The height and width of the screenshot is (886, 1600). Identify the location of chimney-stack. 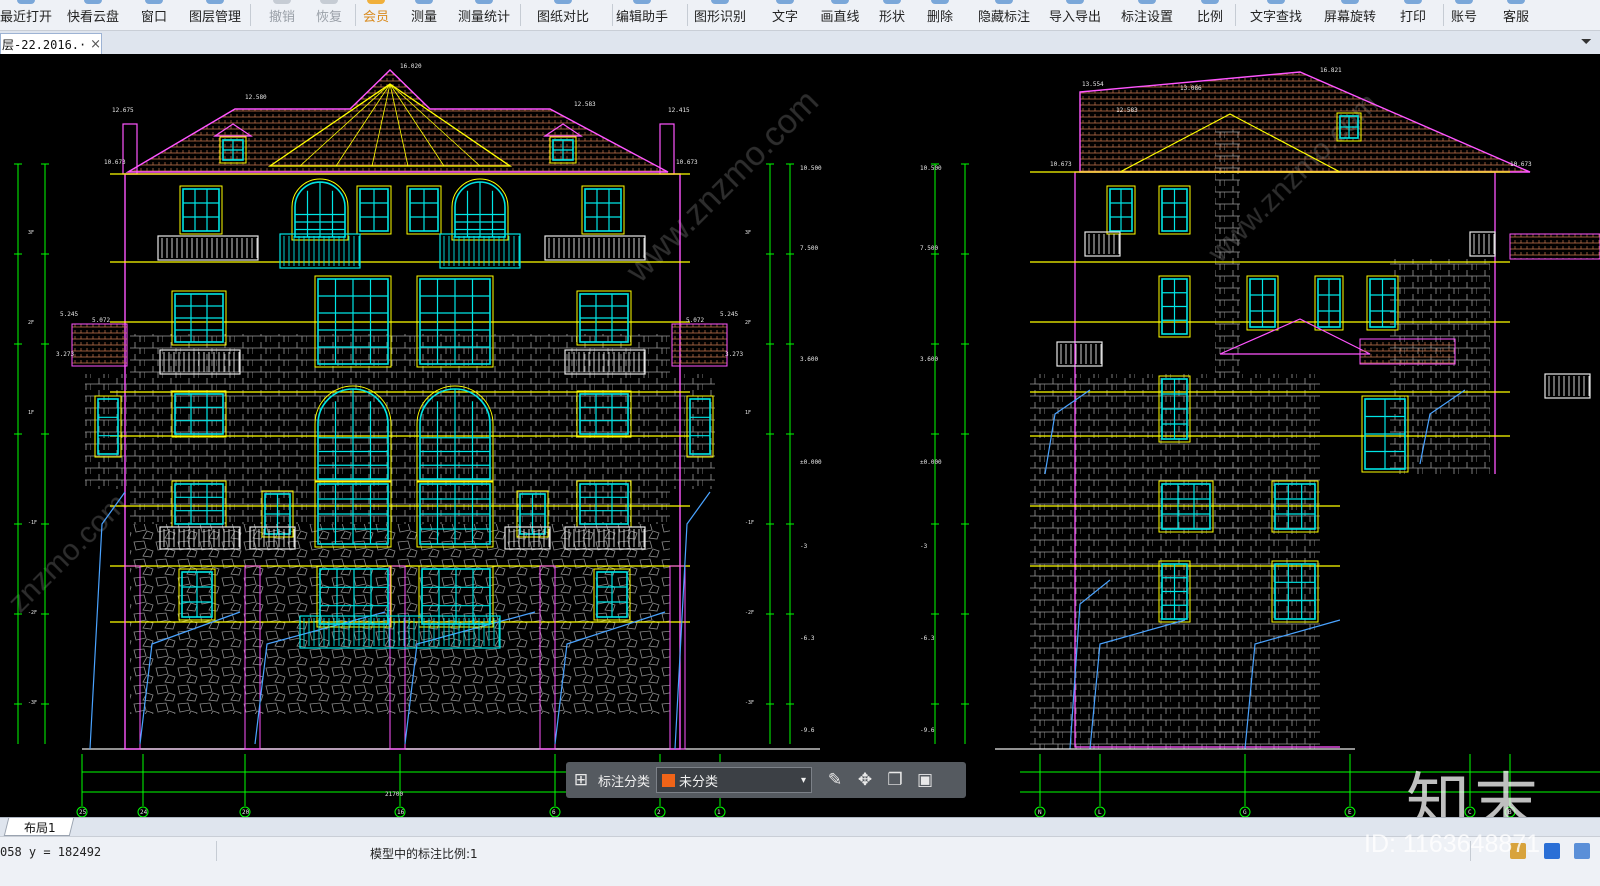
(1227, 439).